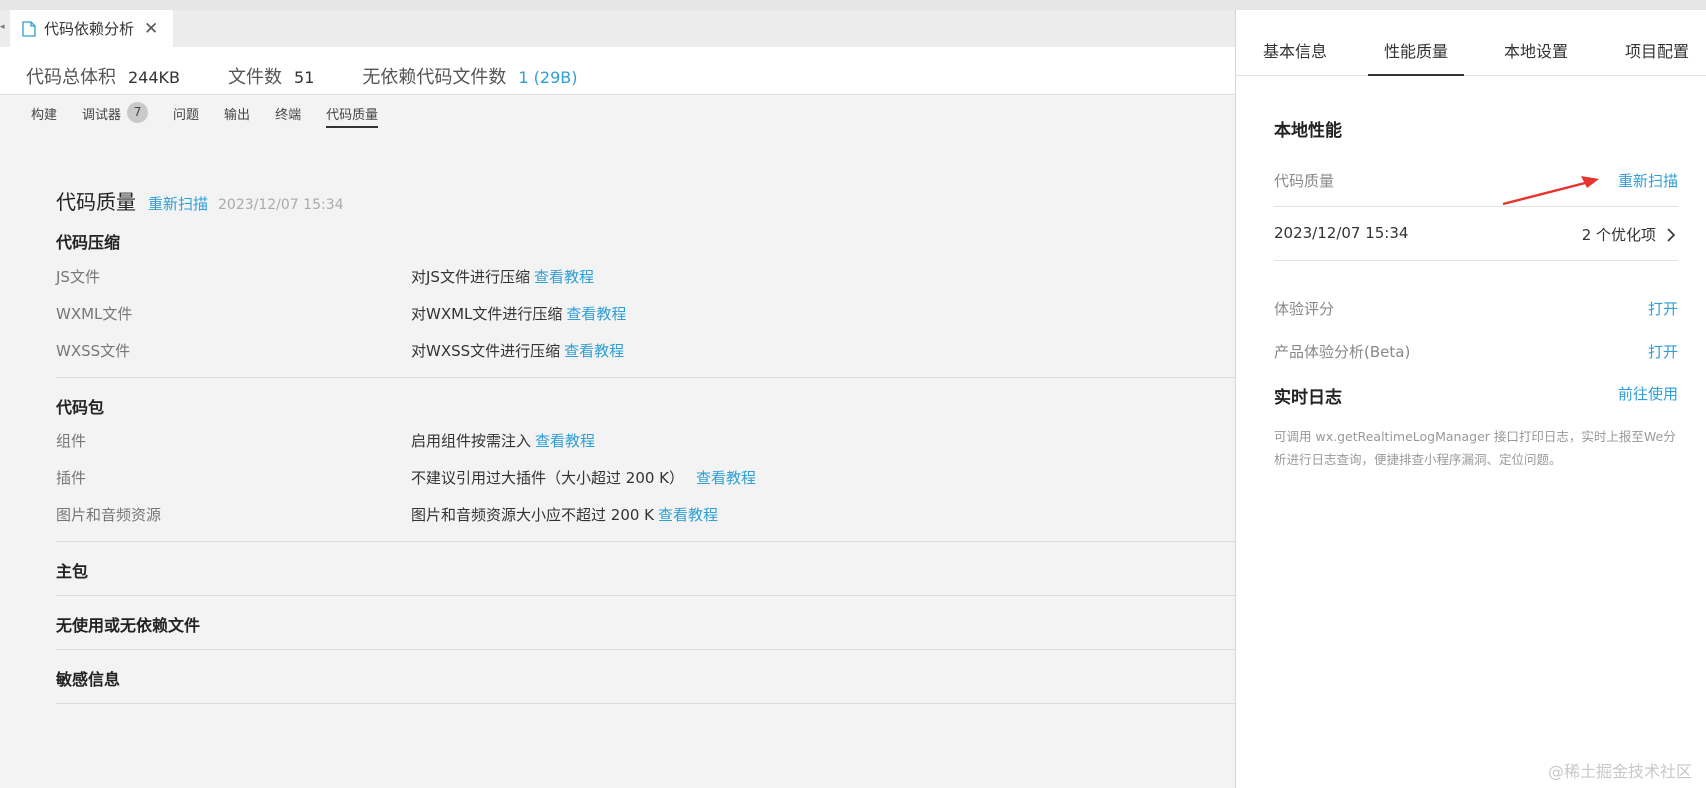 This screenshot has height=788, width=1706. I want to click on tab-basic-info: 基本信息, so click(1295, 50).